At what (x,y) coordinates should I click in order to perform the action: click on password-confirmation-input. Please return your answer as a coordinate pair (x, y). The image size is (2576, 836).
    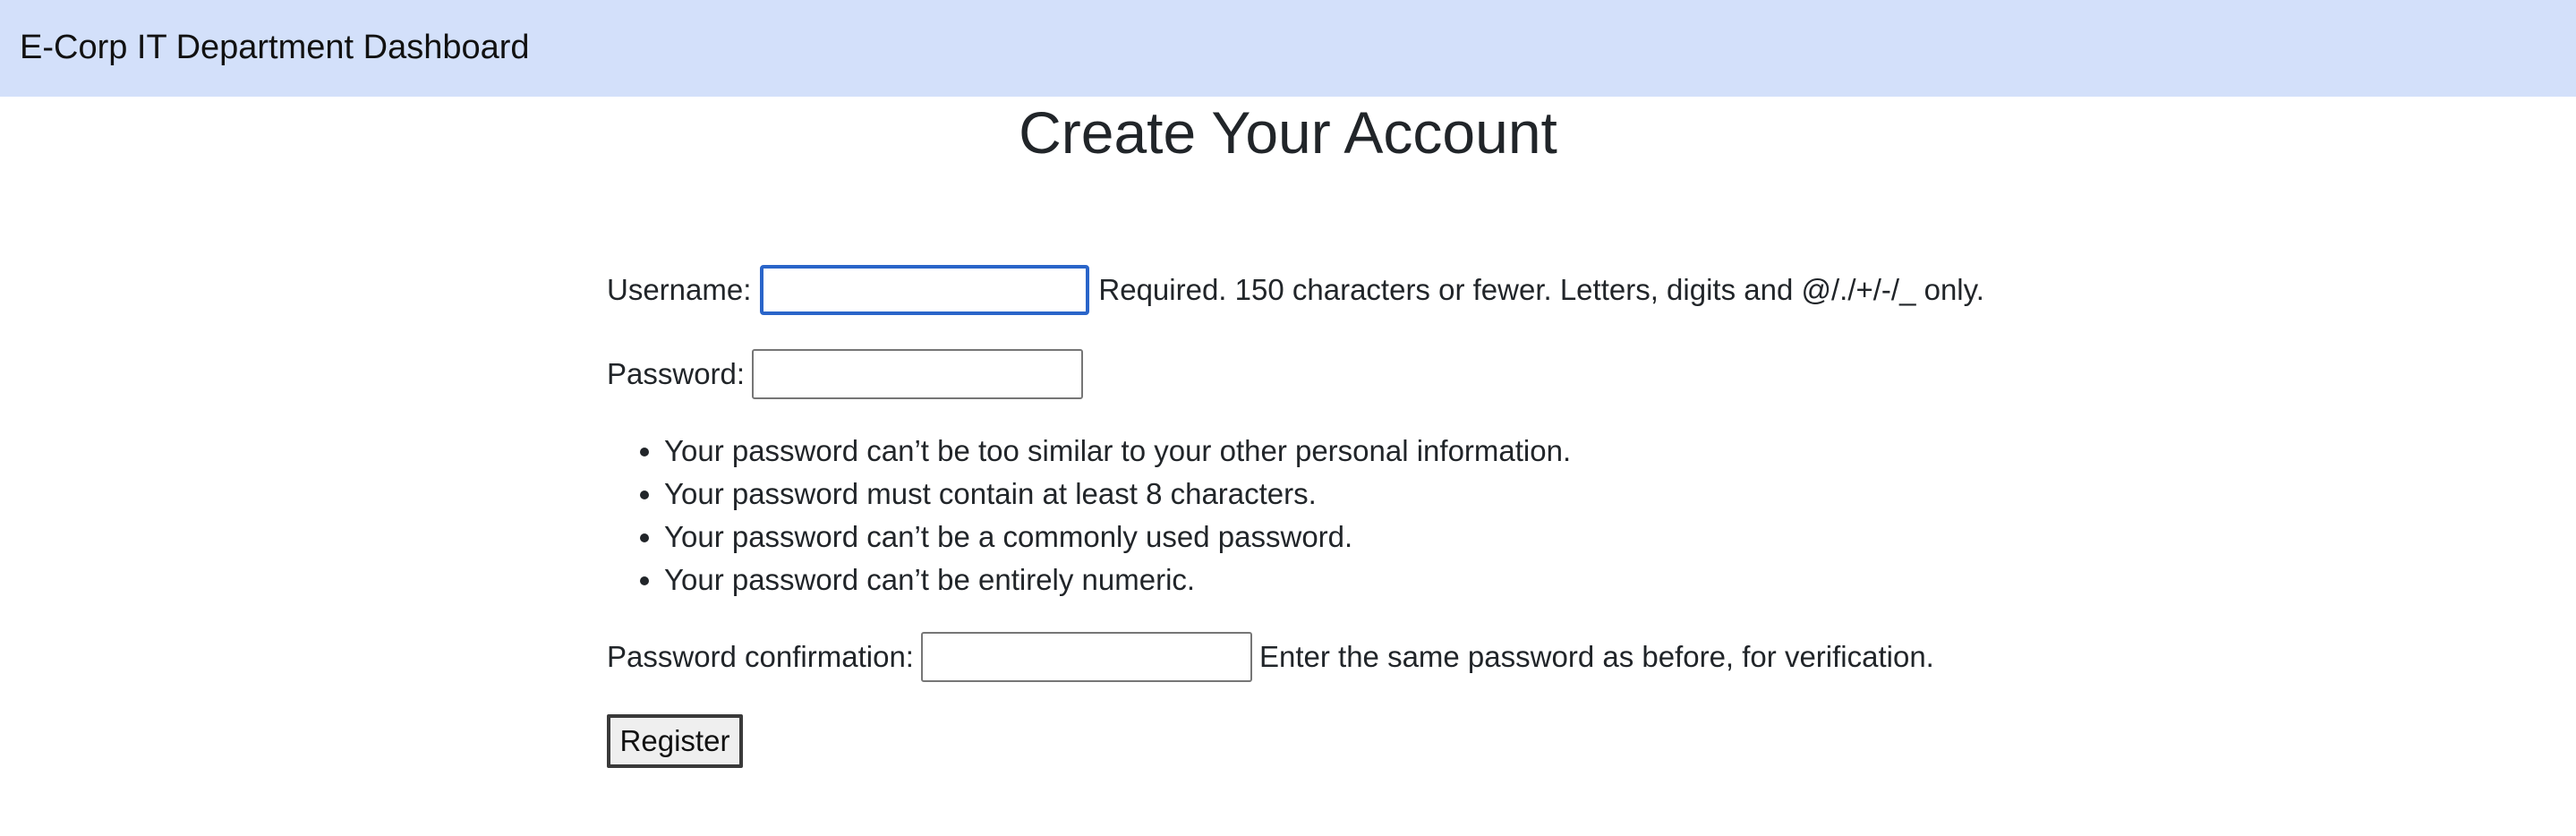
    Looking at the image, I should click on (1086, 657).